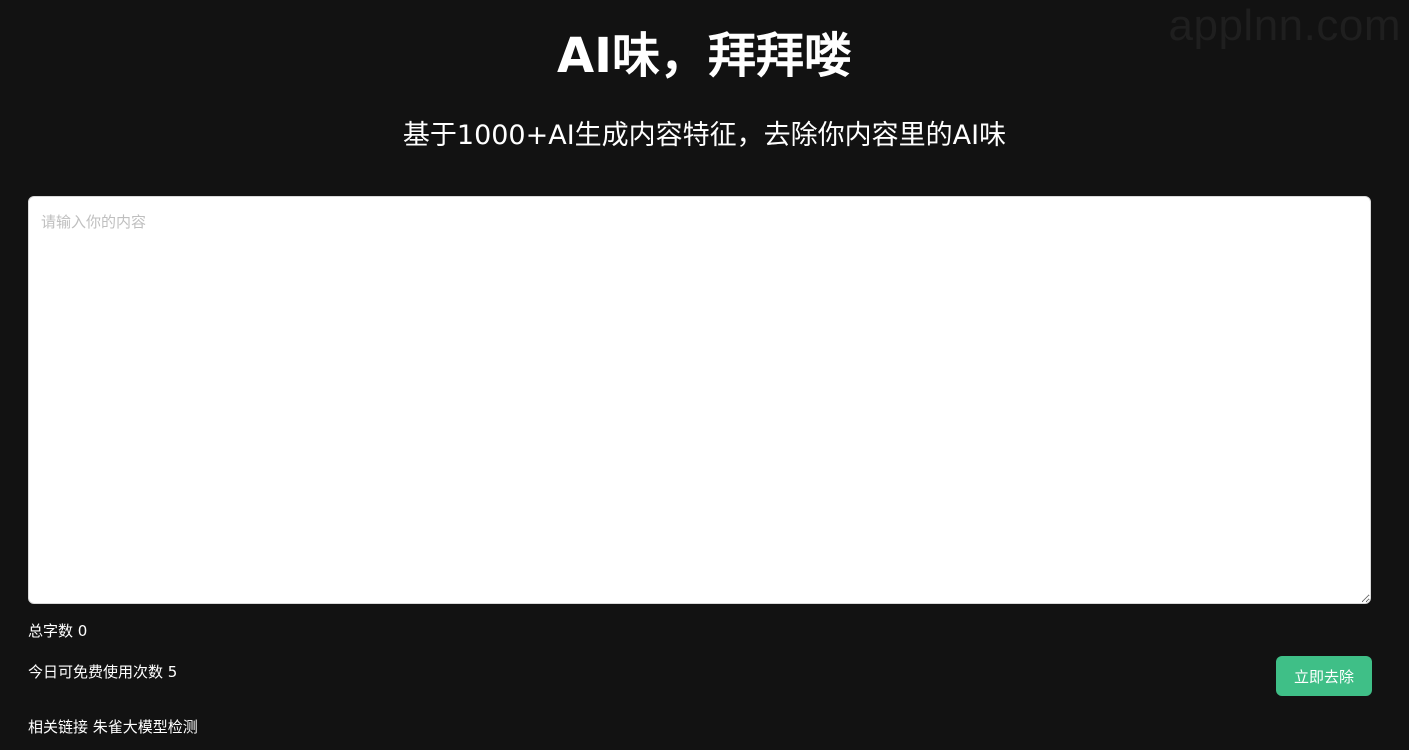  I want to click on page-title: AI味，拜拜喽, so click(704, 56).